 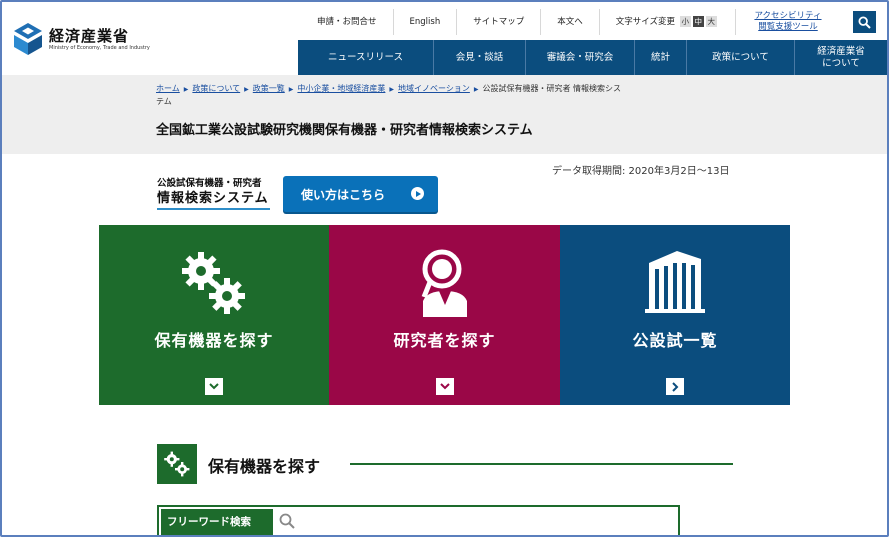 I want to click on howto-button-label: 使い方はこちら, so click(x=343, y=194).